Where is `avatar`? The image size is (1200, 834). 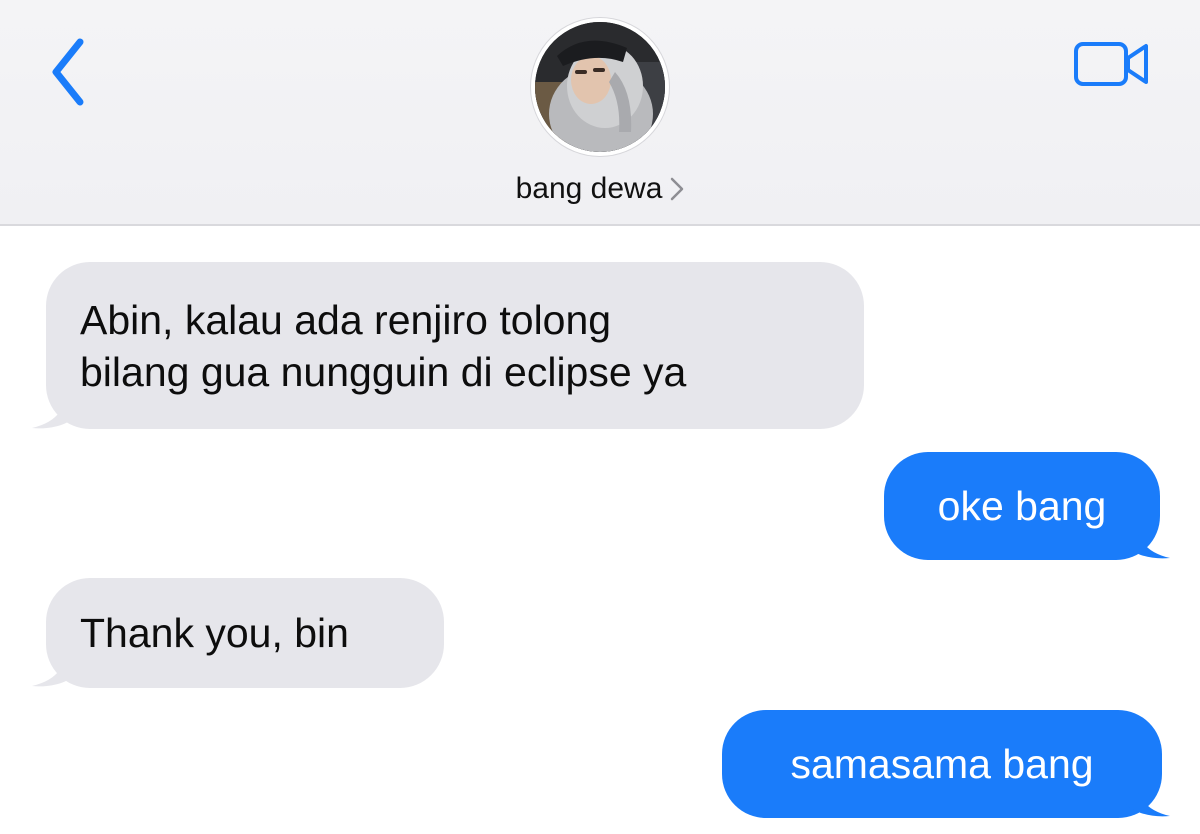 avatar is located at coordinates (600, 87).